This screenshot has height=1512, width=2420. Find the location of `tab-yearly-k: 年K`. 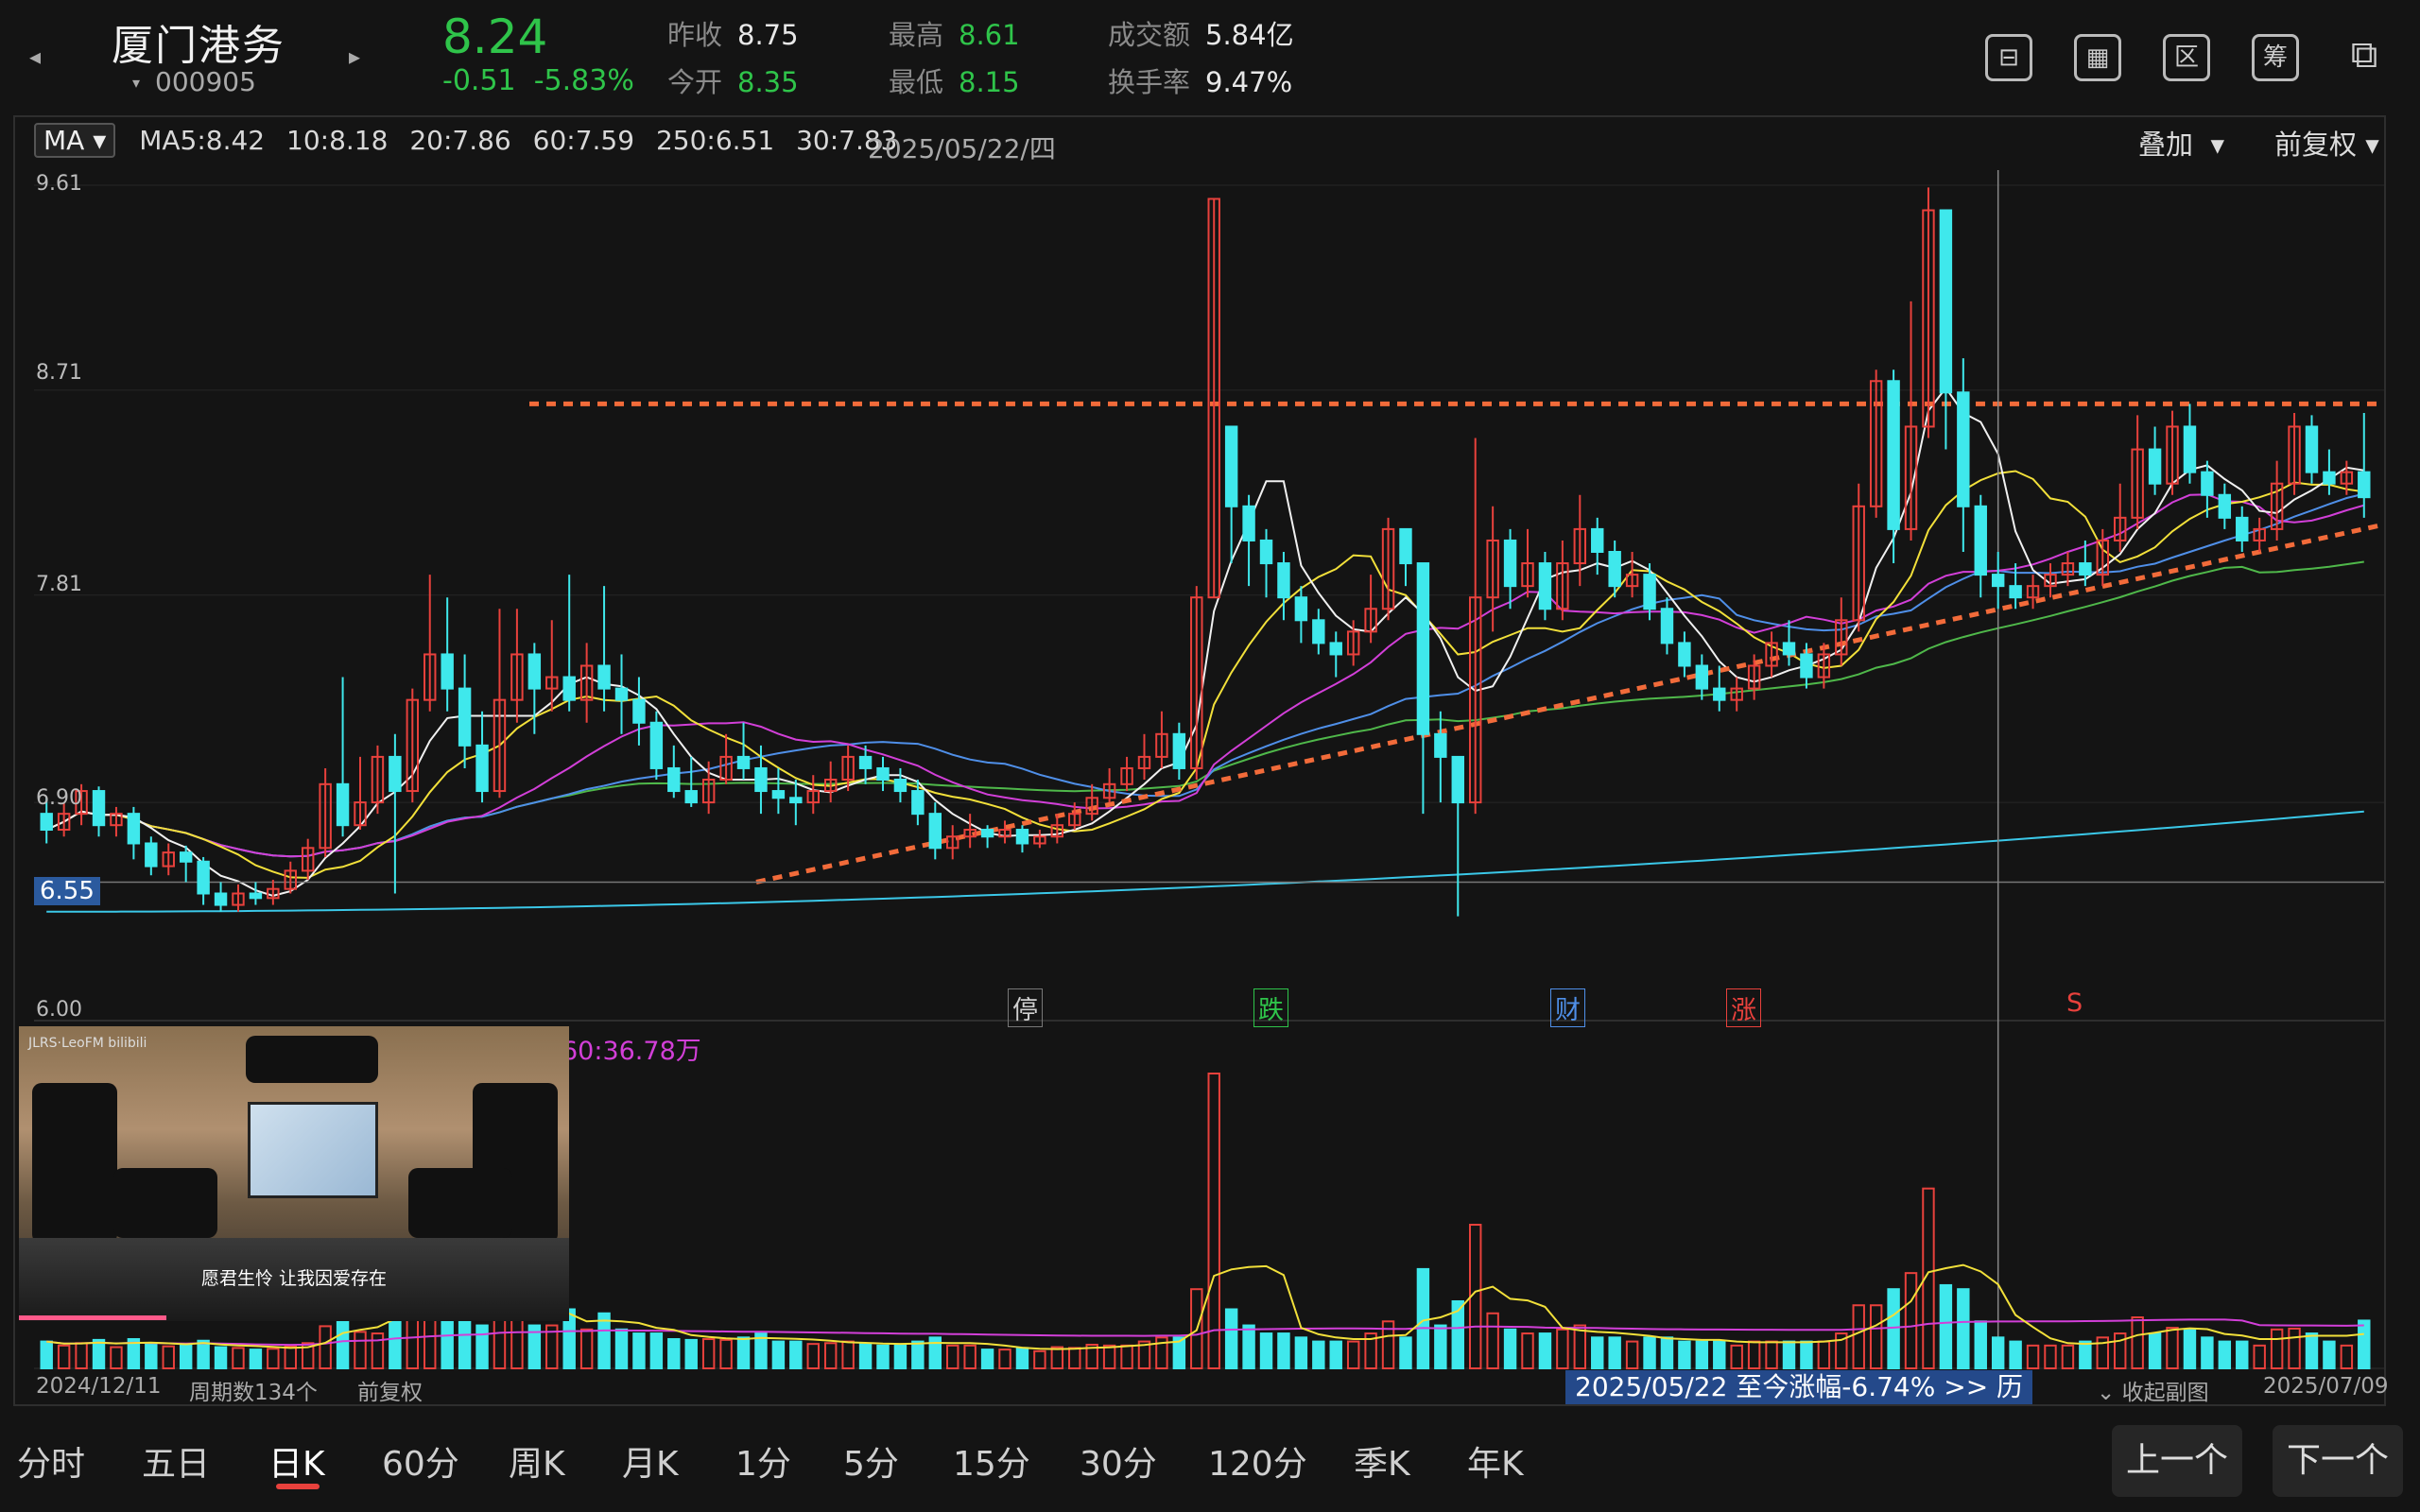

tab-yearly-k: 年K is located at coordinates (1495, 1461).